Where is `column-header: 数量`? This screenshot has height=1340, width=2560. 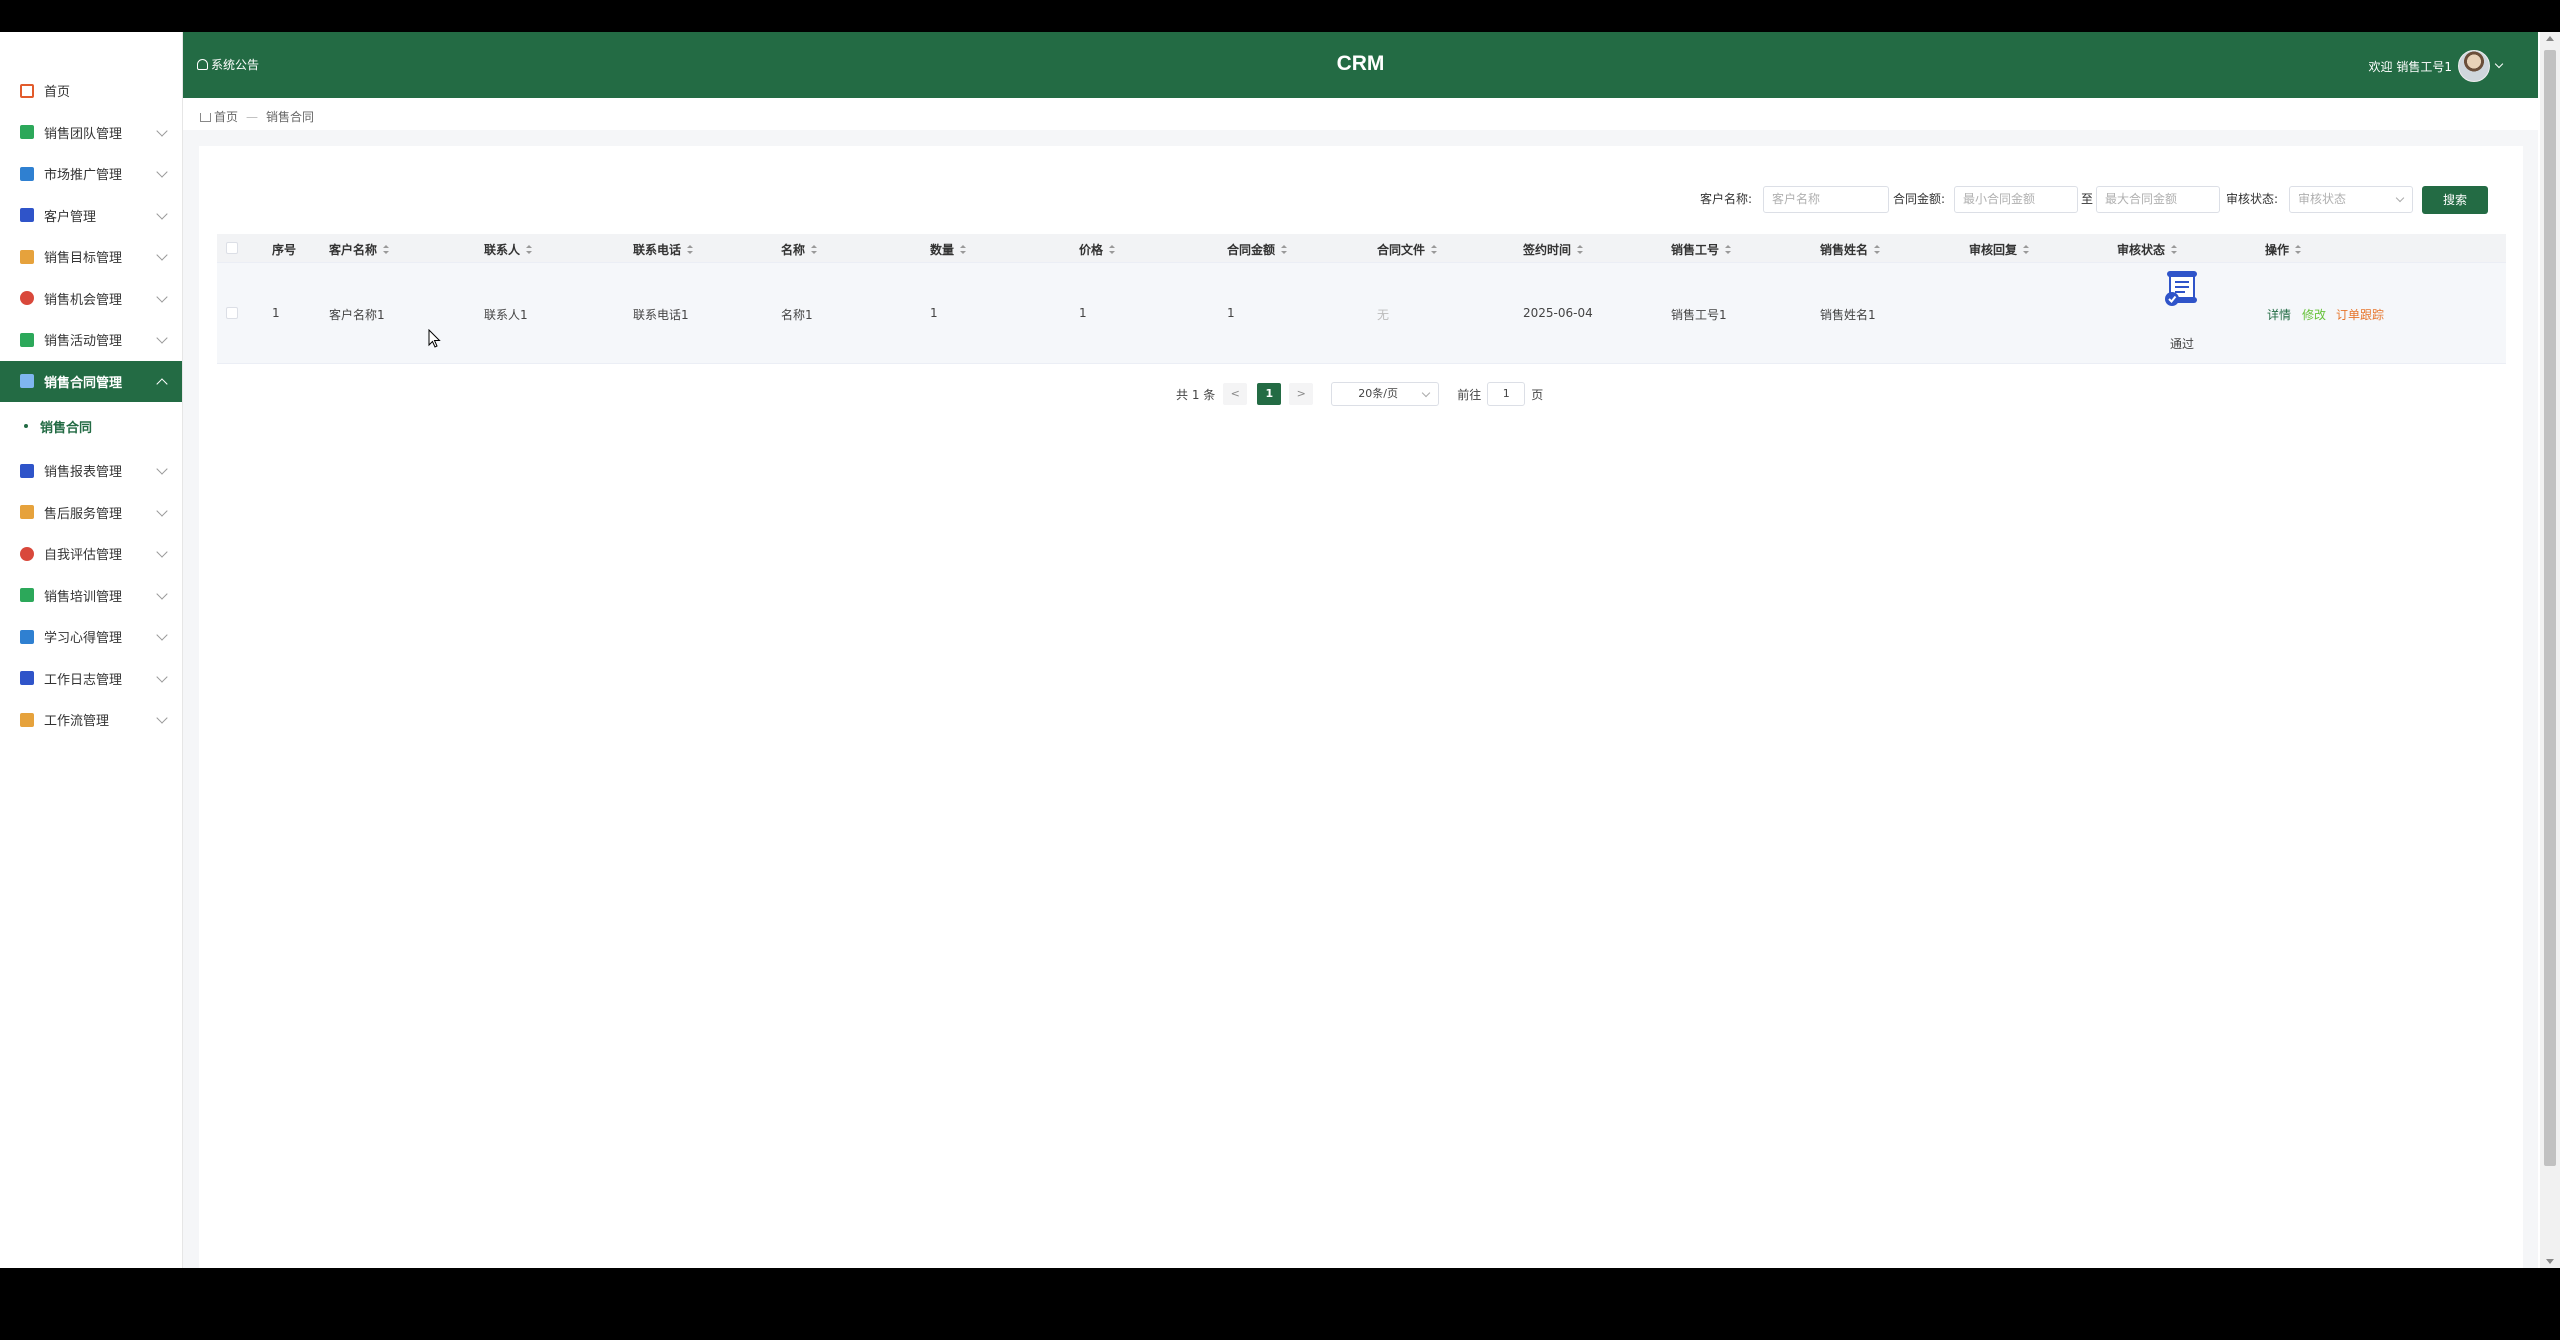
column-header: 数量 is located at coordinates (948, 249).